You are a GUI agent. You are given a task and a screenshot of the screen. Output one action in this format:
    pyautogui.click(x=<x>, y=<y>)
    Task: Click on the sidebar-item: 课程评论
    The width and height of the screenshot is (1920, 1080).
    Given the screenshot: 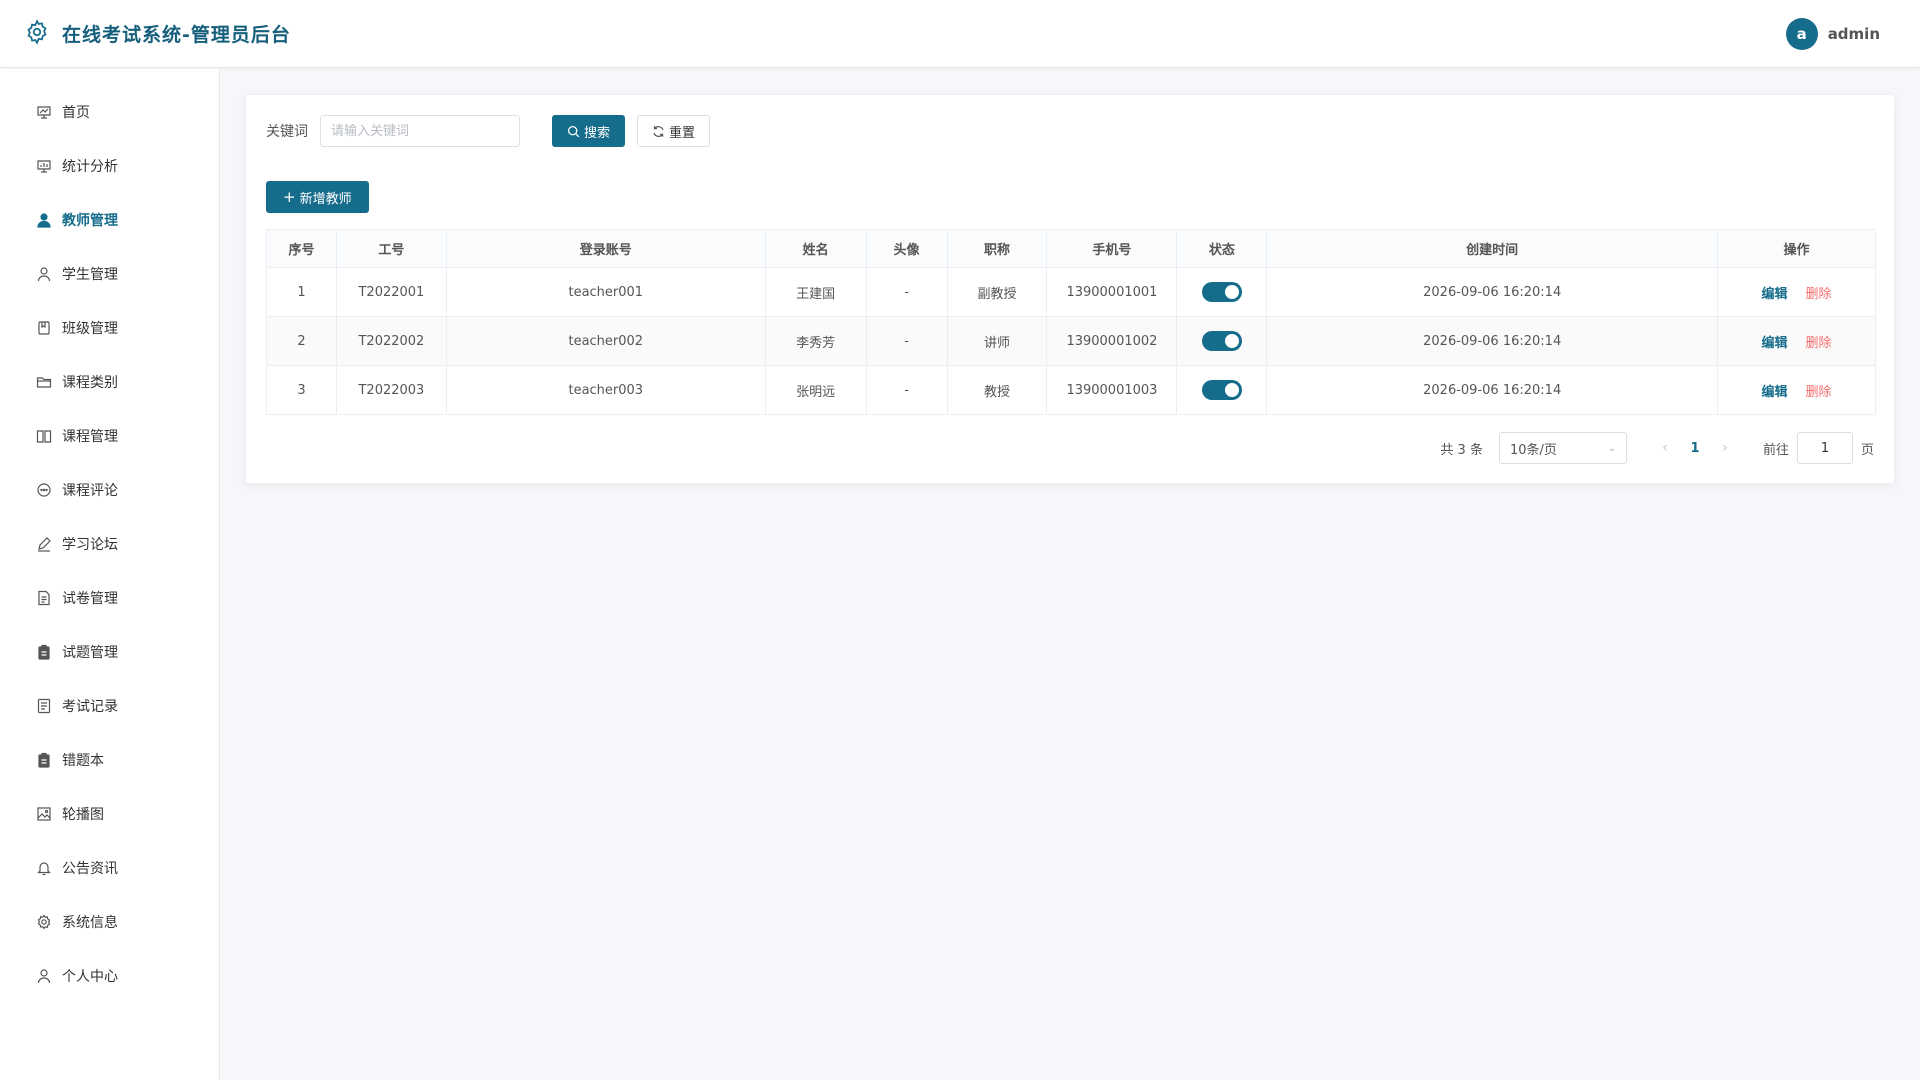 What is the action you would take?
    pyautogui.click(x=109, y=490)
    